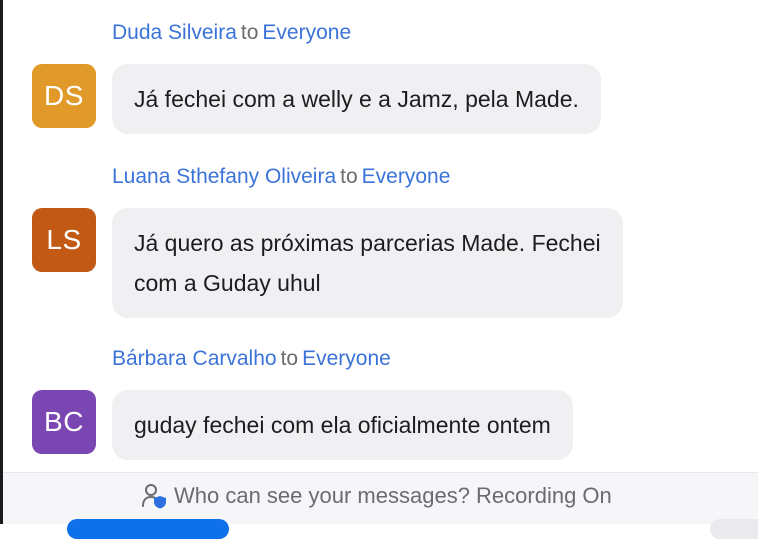 This screenshot has height=539, width=758. Describe the element at coordinates (227, 283) in the screenshot. I see `message-text-line: com a Guday uhul` at that location.